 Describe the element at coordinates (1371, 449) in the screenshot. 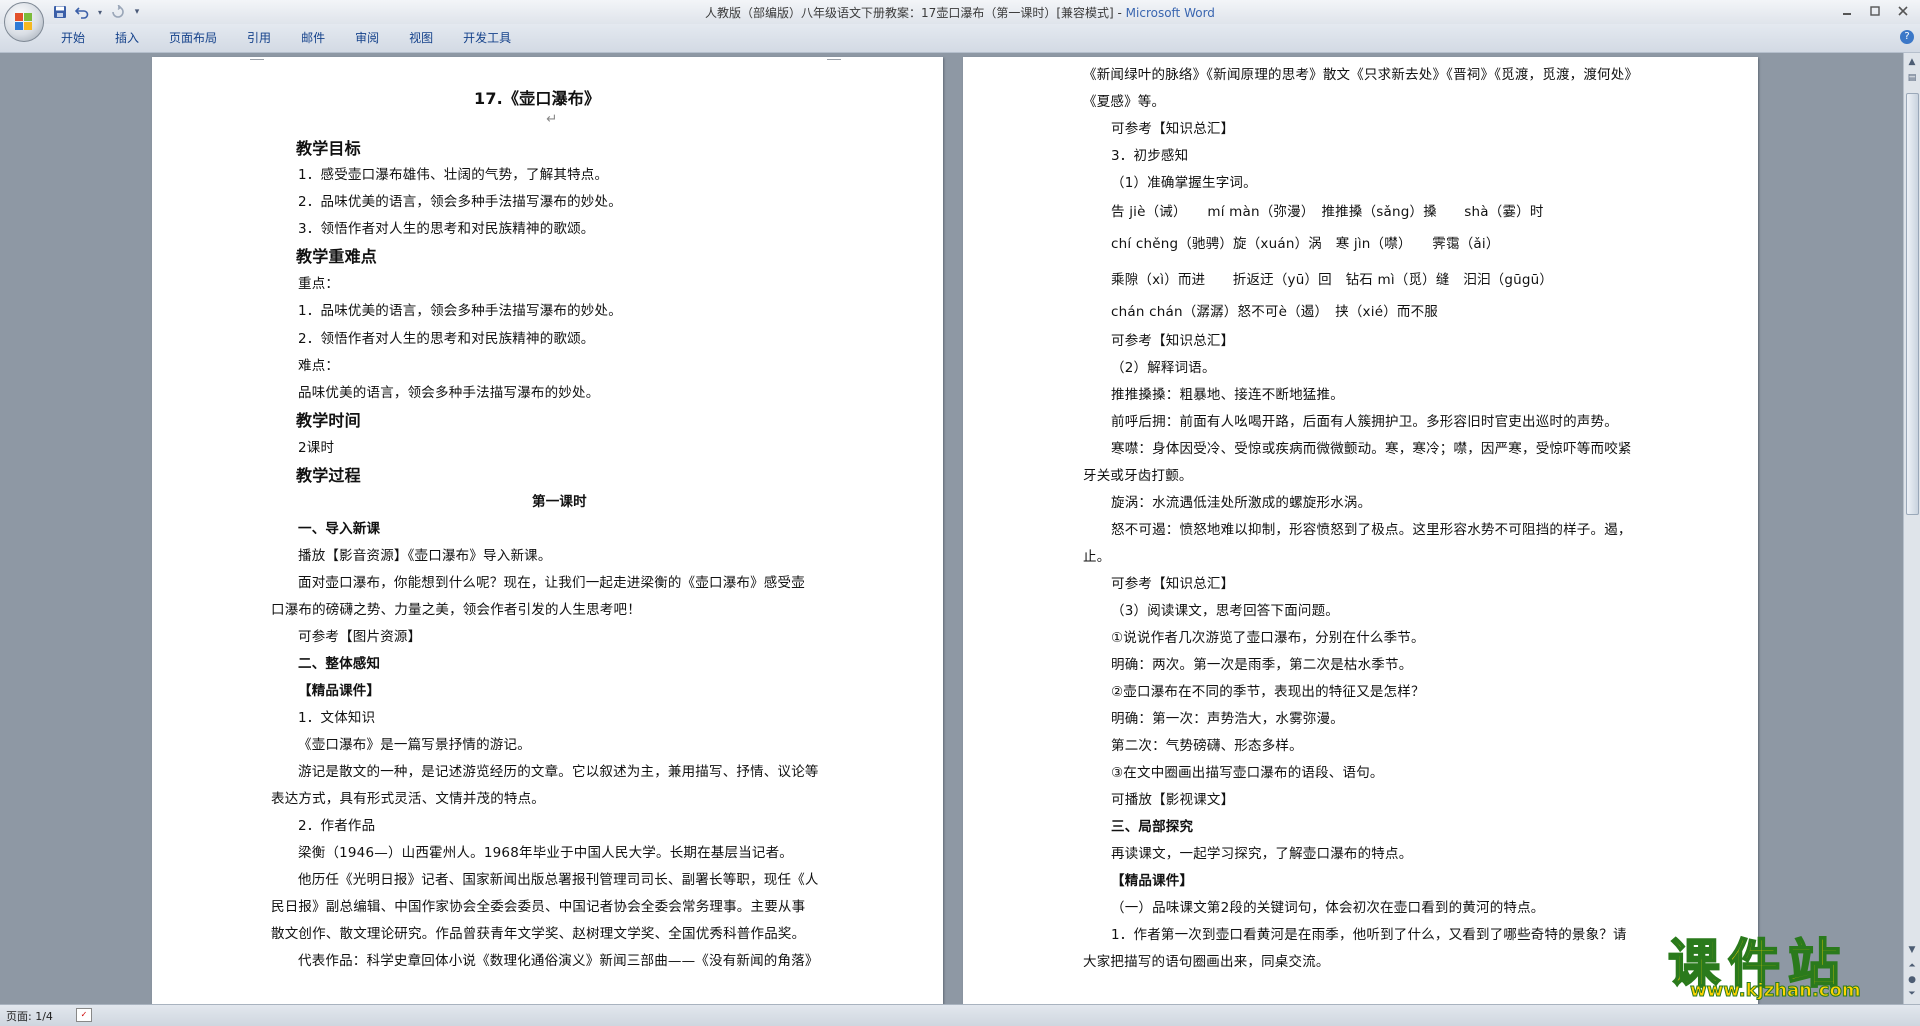

I see `explain-3: 寒噤：身体因受冷、受惊或疾病而微微颤动。寒，寒冷；噤，因严寒，受惊吓等而咬紧` at that location.